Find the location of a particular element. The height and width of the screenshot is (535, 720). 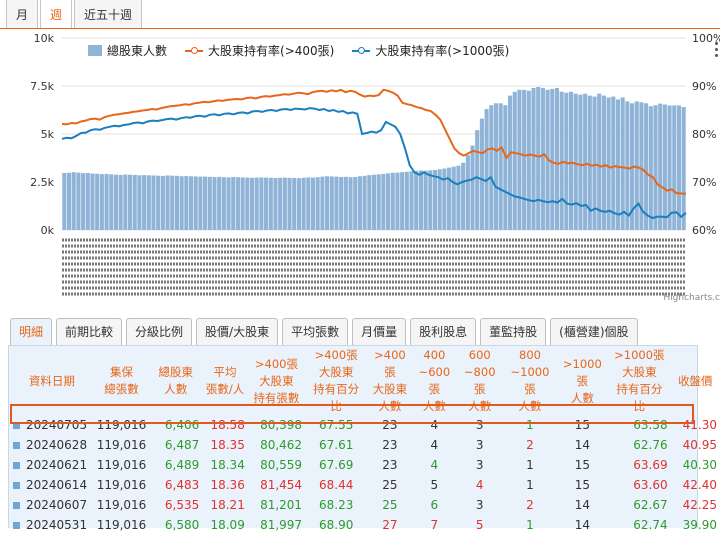

column-header: 收盤價 is located at coordinates (695, 381).